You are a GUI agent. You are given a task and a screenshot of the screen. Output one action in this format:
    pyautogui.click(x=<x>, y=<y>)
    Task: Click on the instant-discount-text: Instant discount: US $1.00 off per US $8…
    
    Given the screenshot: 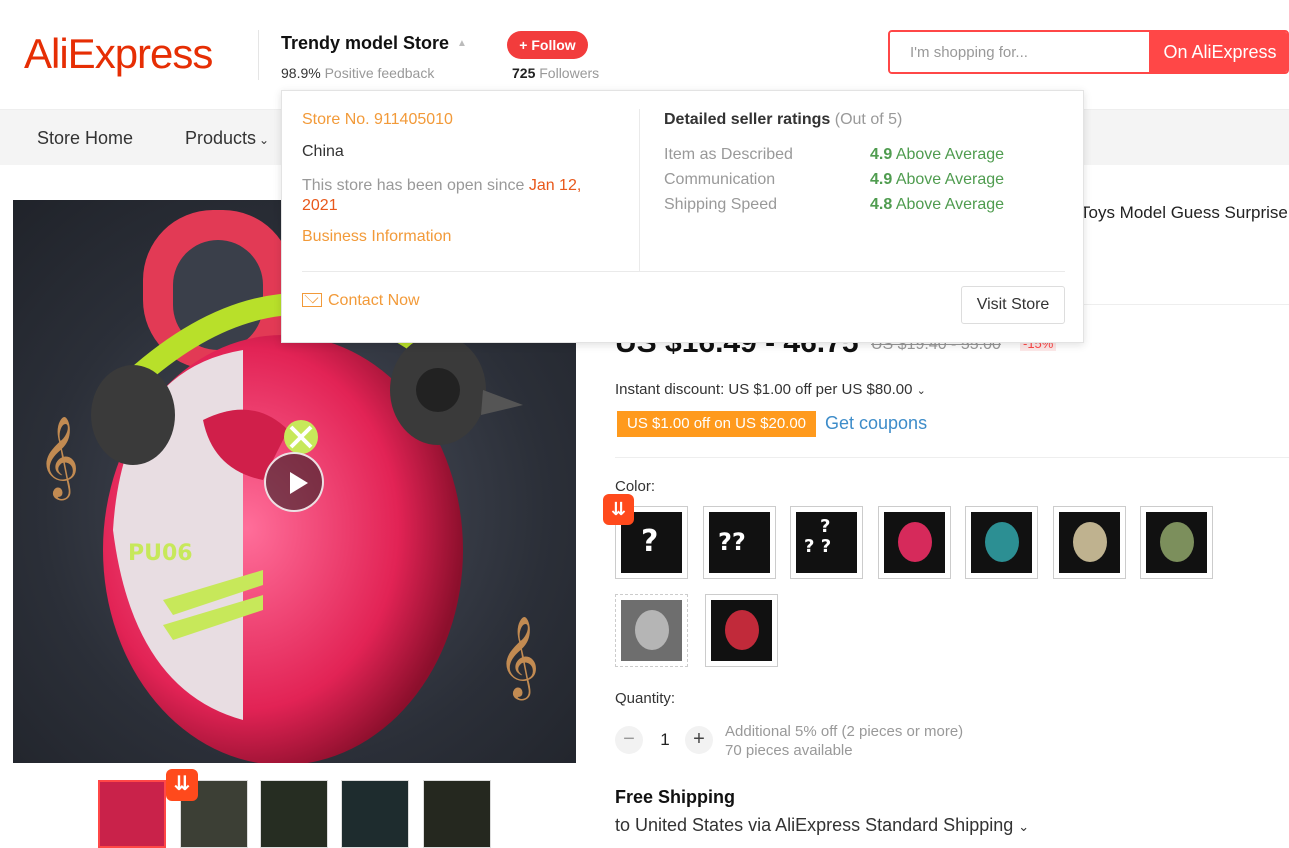 What is the action you would take?
    pyautogui.click(x=764, y=389)
    